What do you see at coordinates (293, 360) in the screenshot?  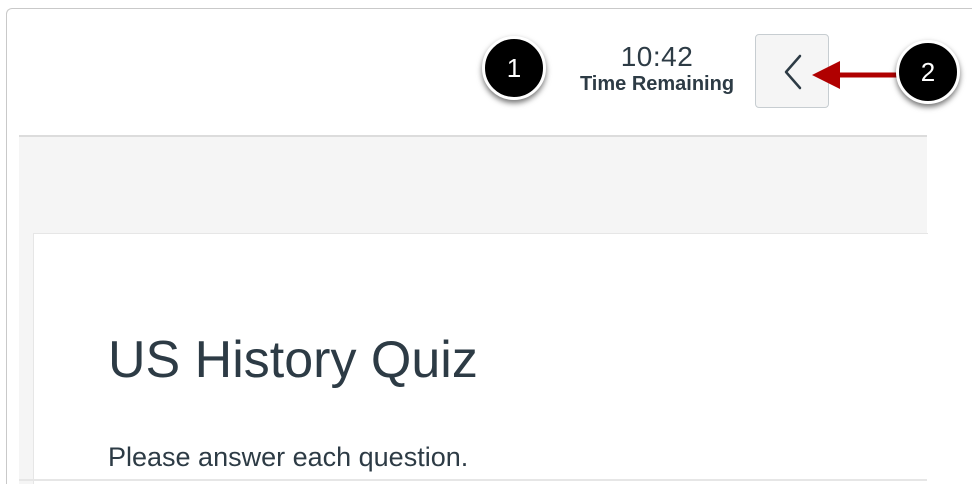 I see `quiz-title: US History Quiz` at bounding box center [293, 360].